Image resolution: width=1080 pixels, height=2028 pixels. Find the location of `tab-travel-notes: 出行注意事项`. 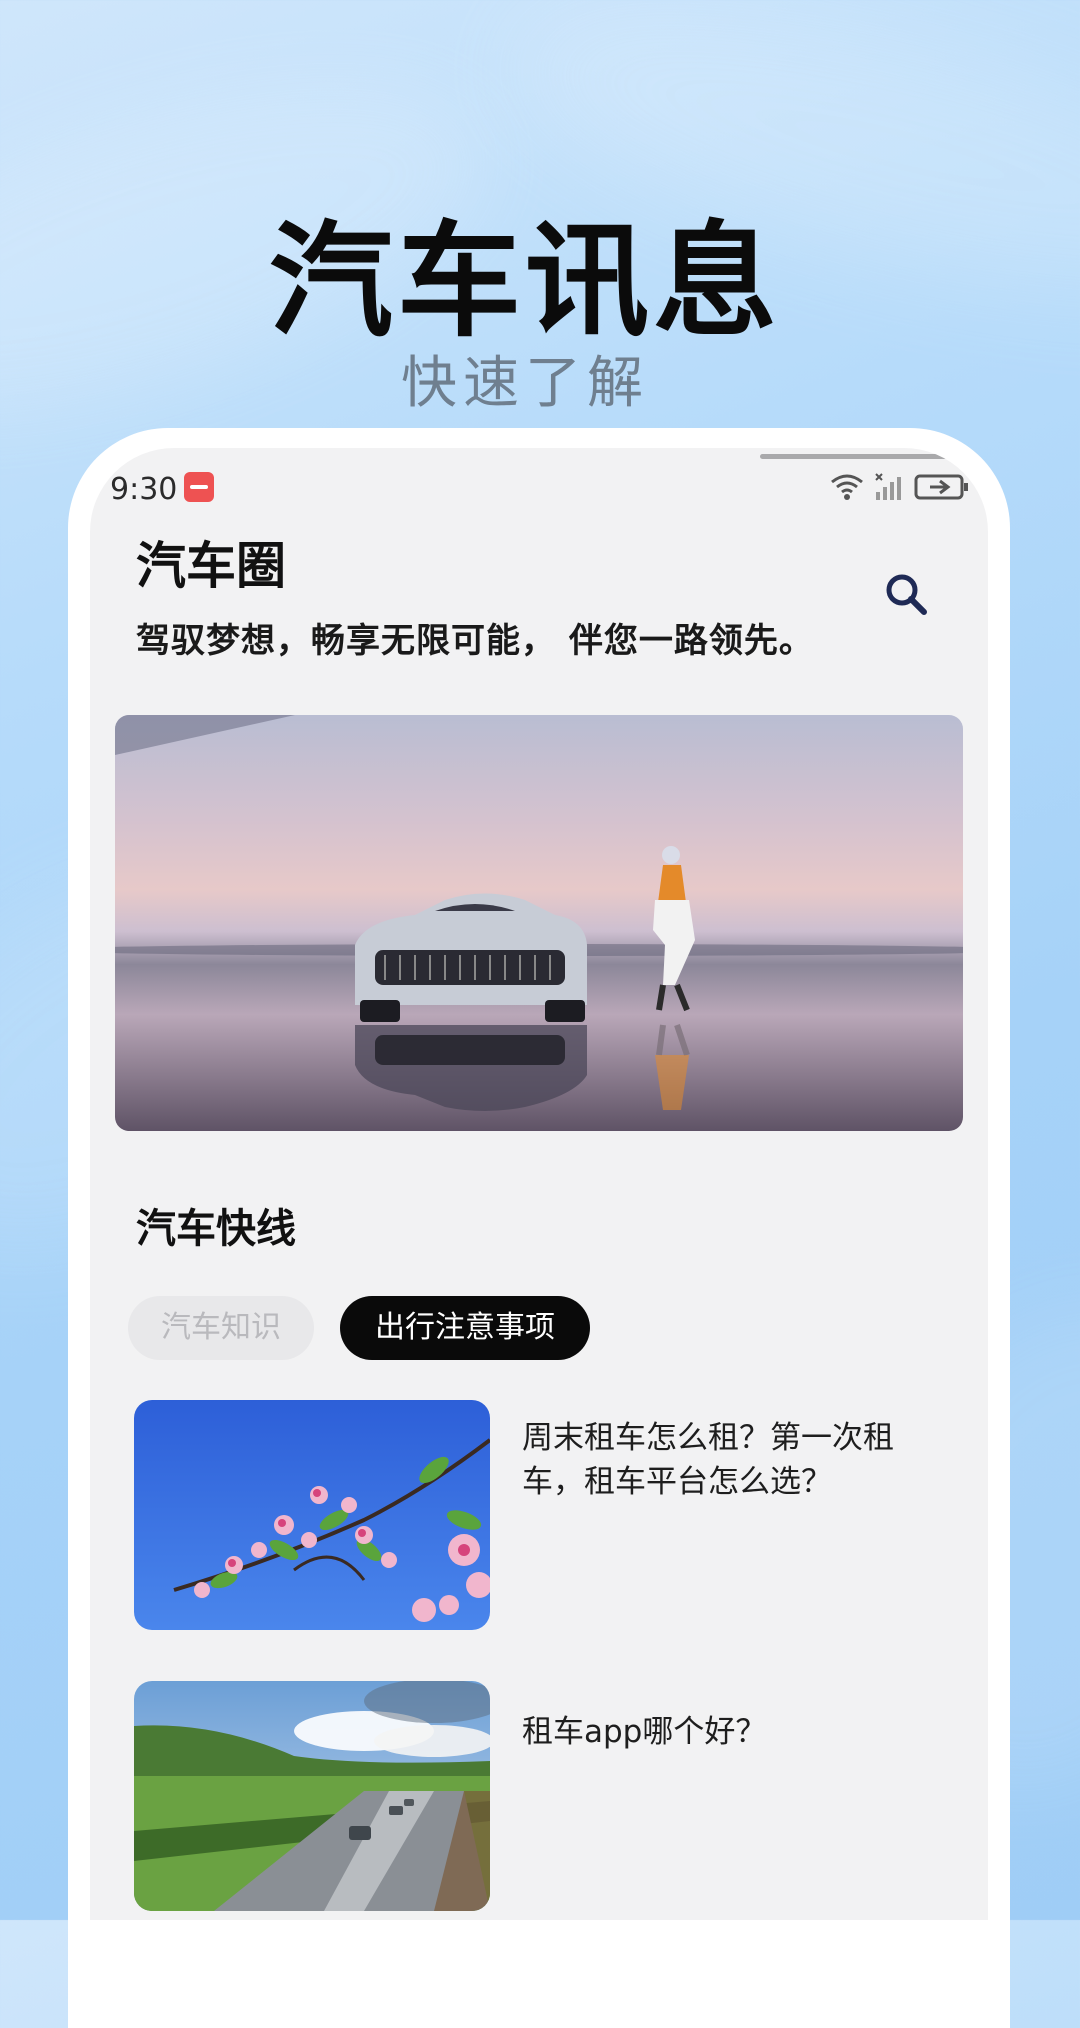

tab-travel-notes: 出行注意事项 is located at coordinates (465, 1328).